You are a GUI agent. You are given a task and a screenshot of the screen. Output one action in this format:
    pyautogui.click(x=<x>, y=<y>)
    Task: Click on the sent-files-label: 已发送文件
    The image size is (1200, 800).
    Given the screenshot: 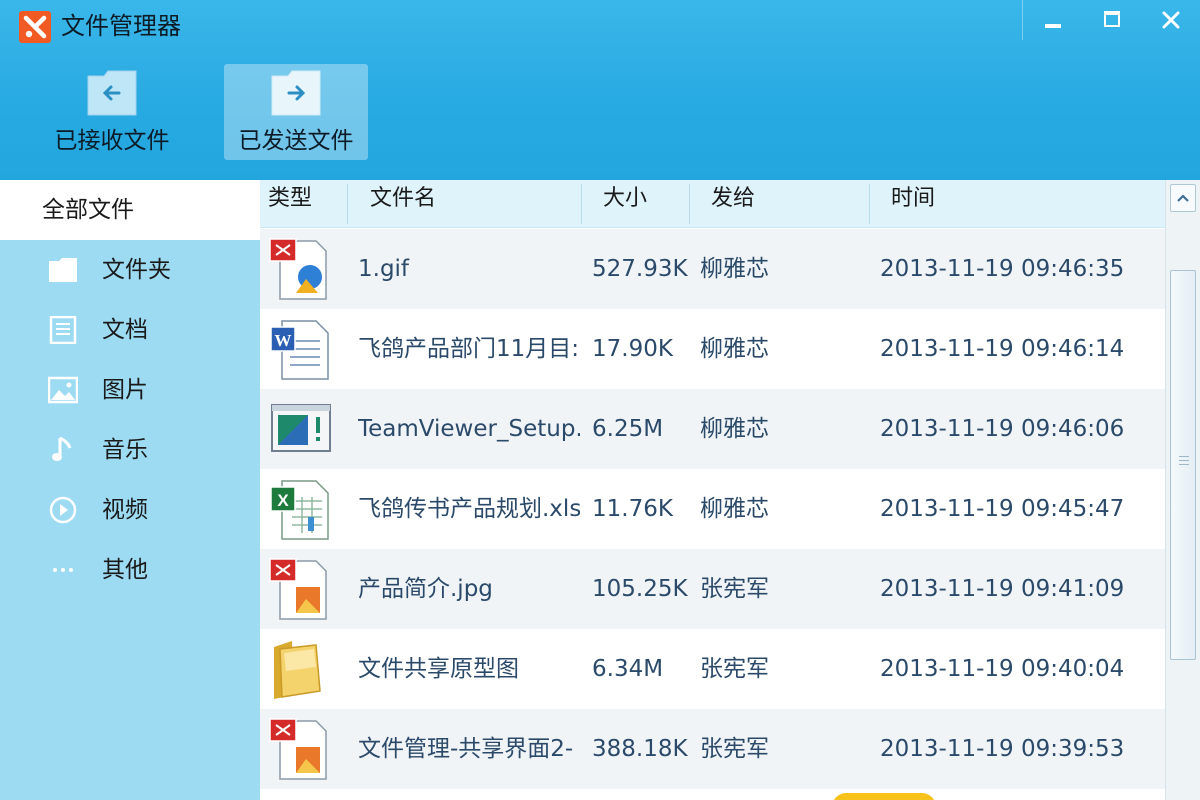 What is the action you would take?
    pyautogui.click(x=296, y=141)
    